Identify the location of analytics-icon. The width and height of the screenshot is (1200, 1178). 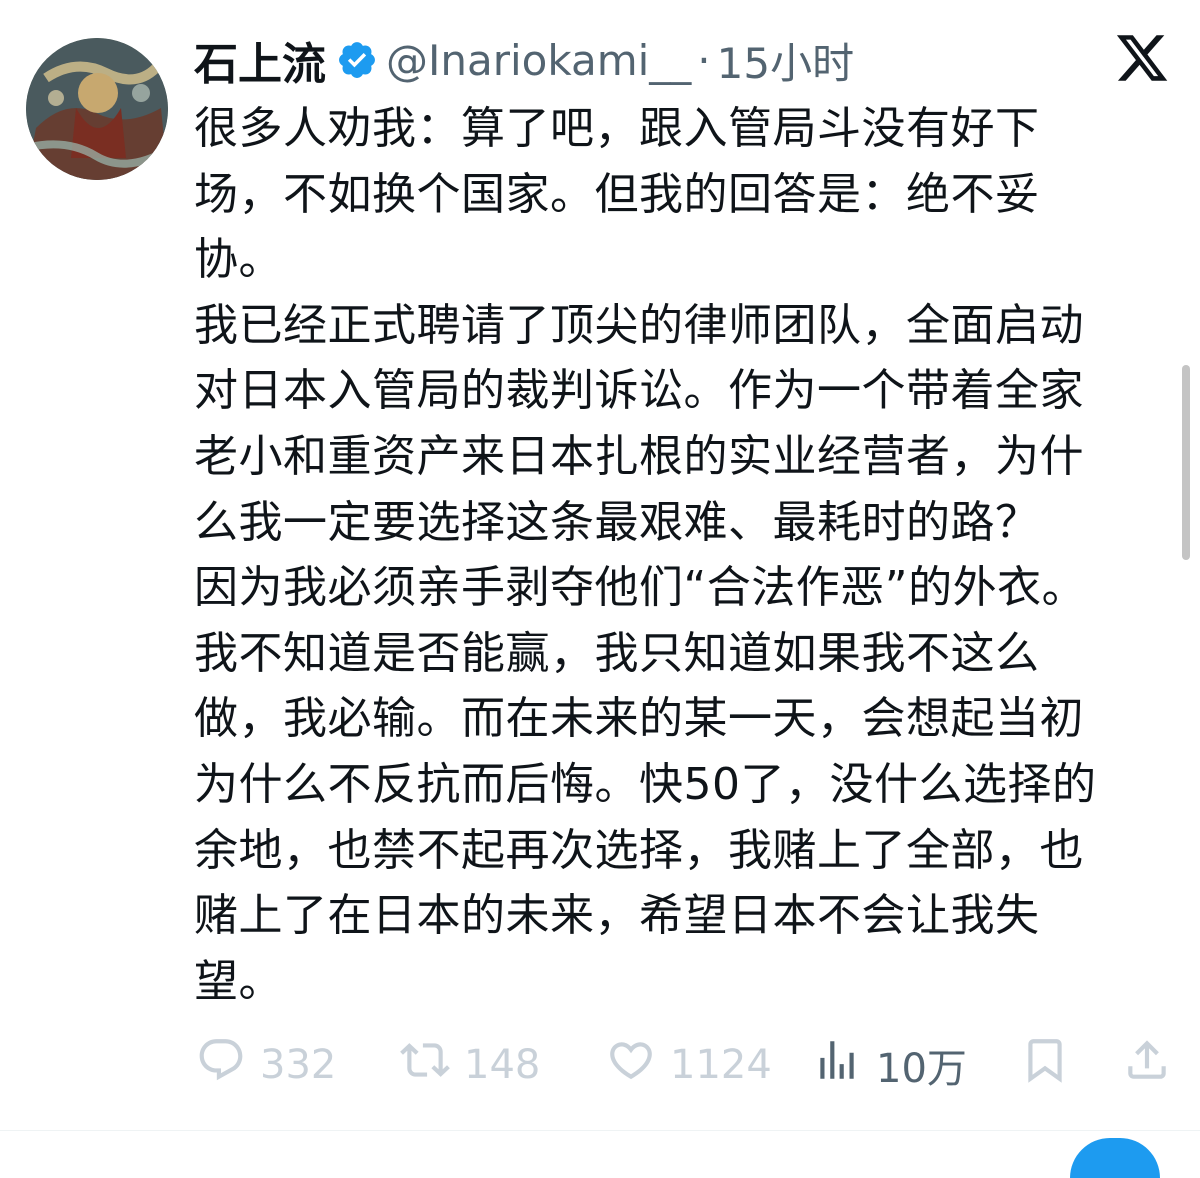
(837, 1065).